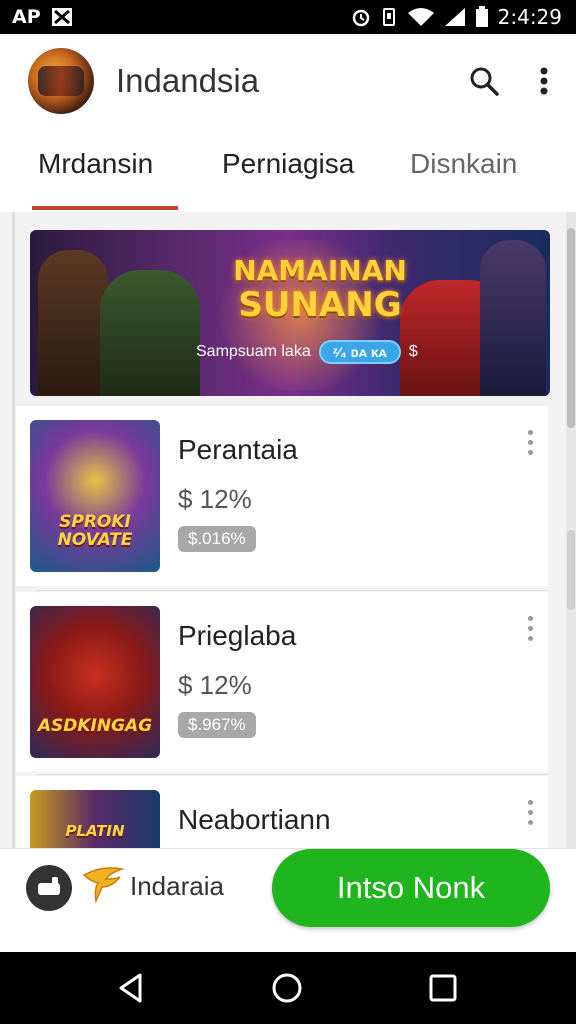  I want to click on tab-mrdansin: Mrdansin, so click(95, 164).